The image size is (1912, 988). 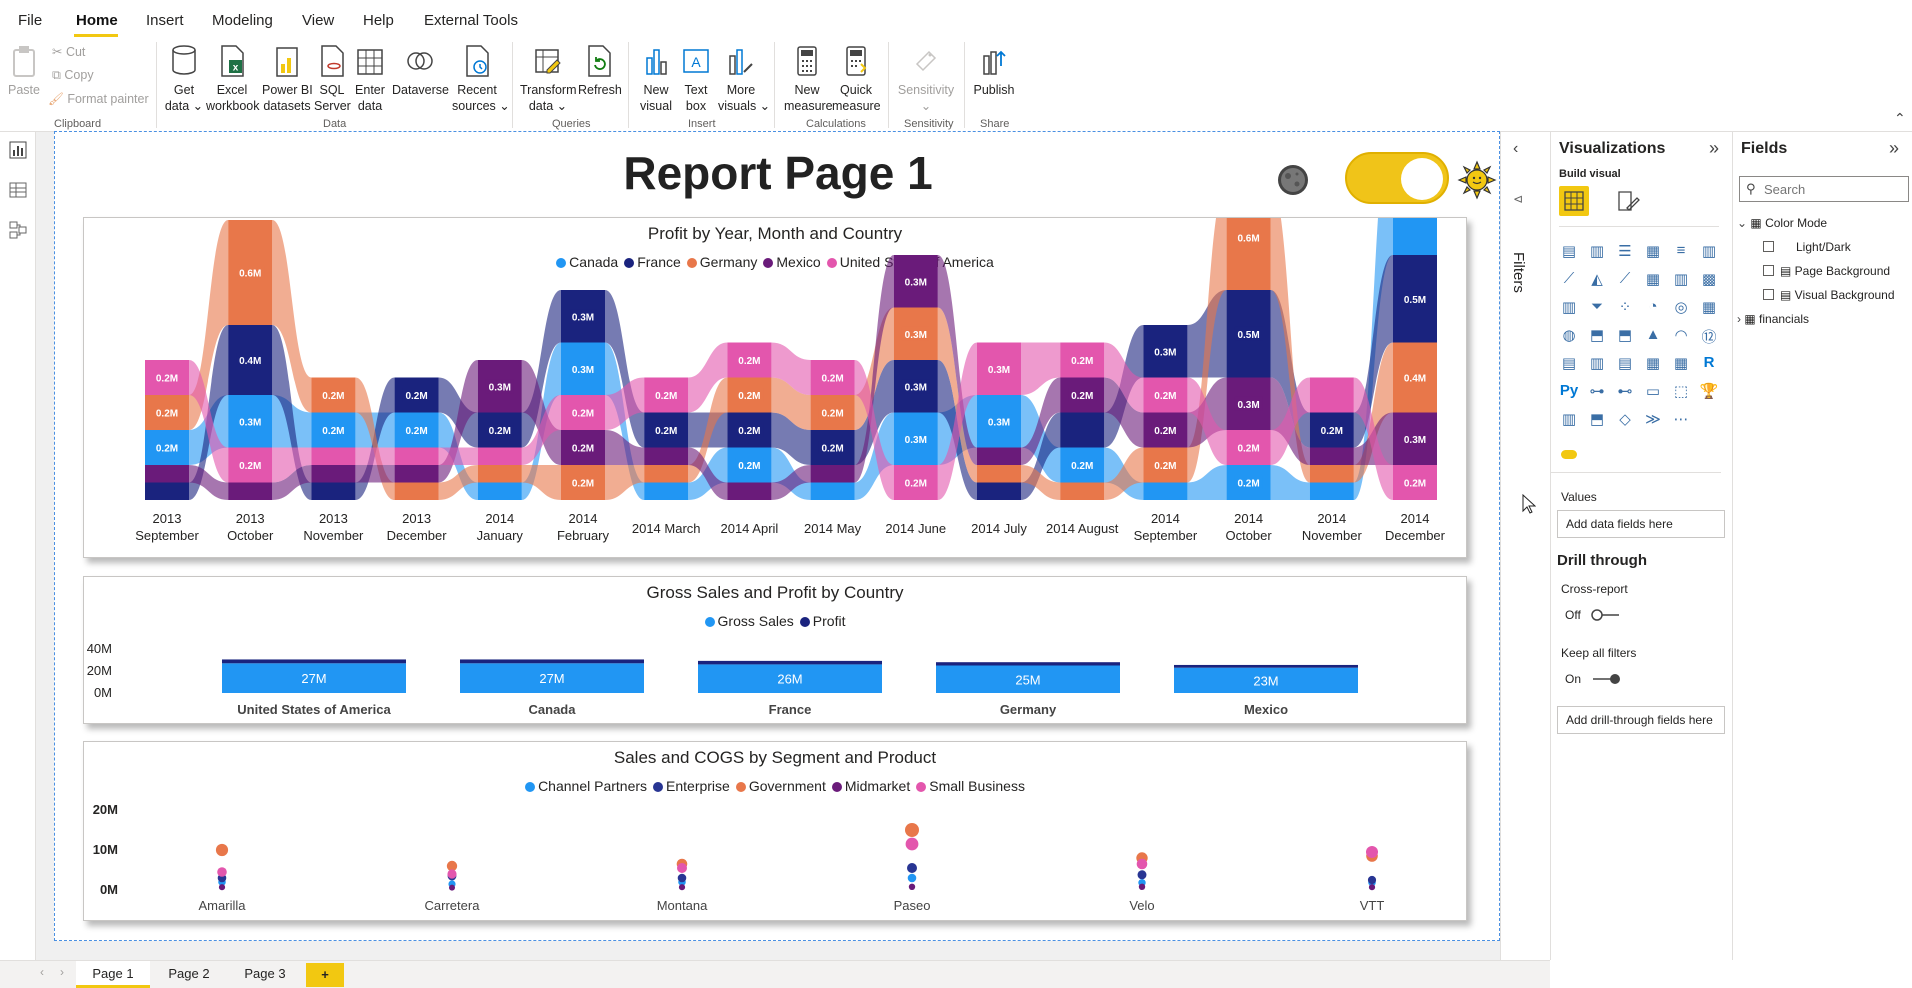 I want to click on model-view-icon, so click(x=18, y=230).